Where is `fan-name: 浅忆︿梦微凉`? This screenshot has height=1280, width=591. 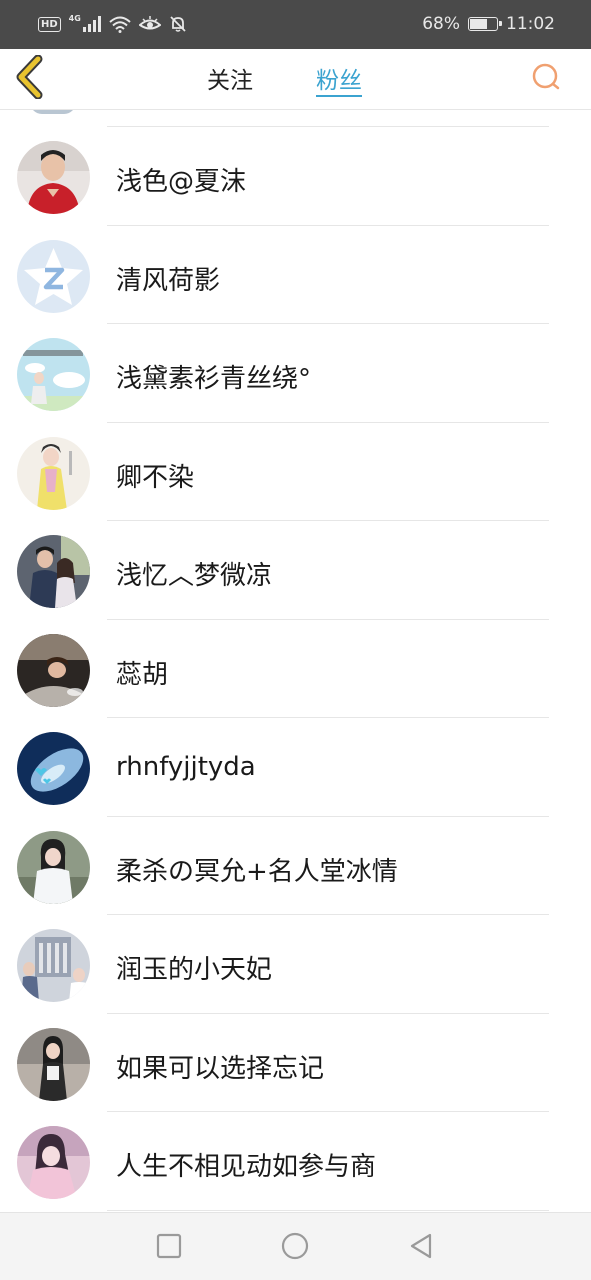 fan-name: 浅忆︿梦微凉 is located at coordinates (194, 576).